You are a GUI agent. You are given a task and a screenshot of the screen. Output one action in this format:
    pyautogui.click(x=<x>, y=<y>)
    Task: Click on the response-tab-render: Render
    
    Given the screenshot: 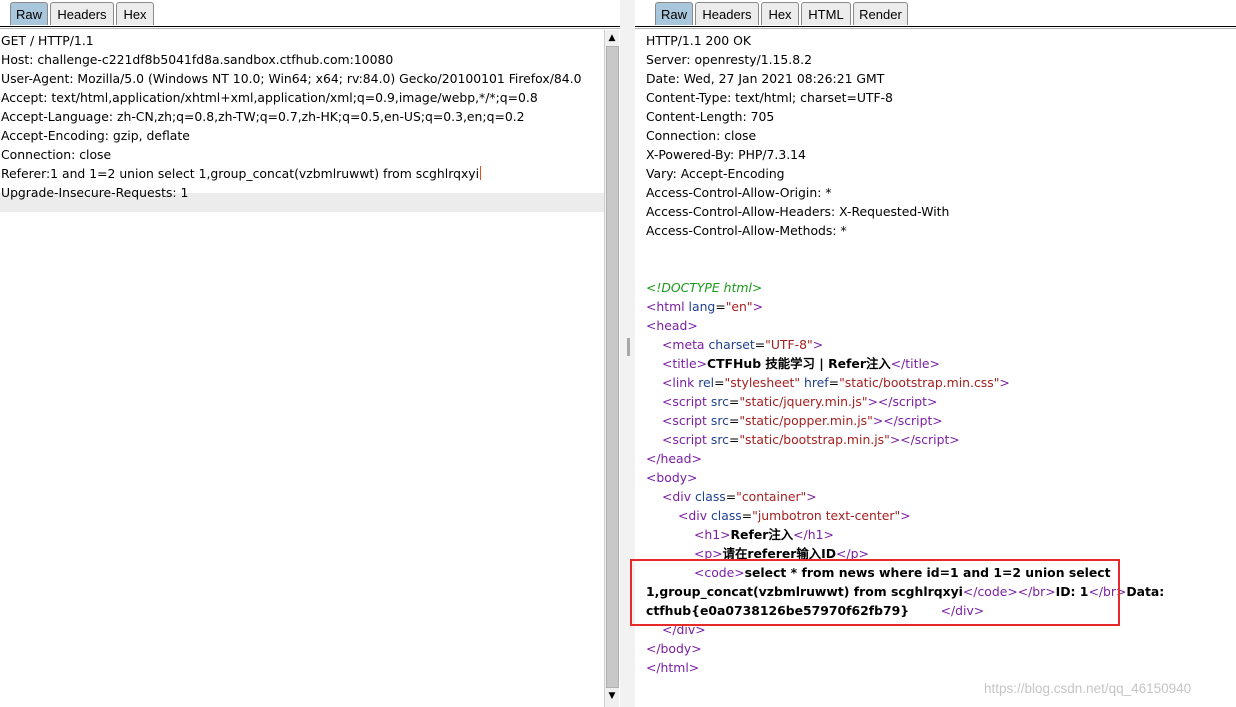 What is the action you would take?
    pyautogui.click(x=880, y=13)
    